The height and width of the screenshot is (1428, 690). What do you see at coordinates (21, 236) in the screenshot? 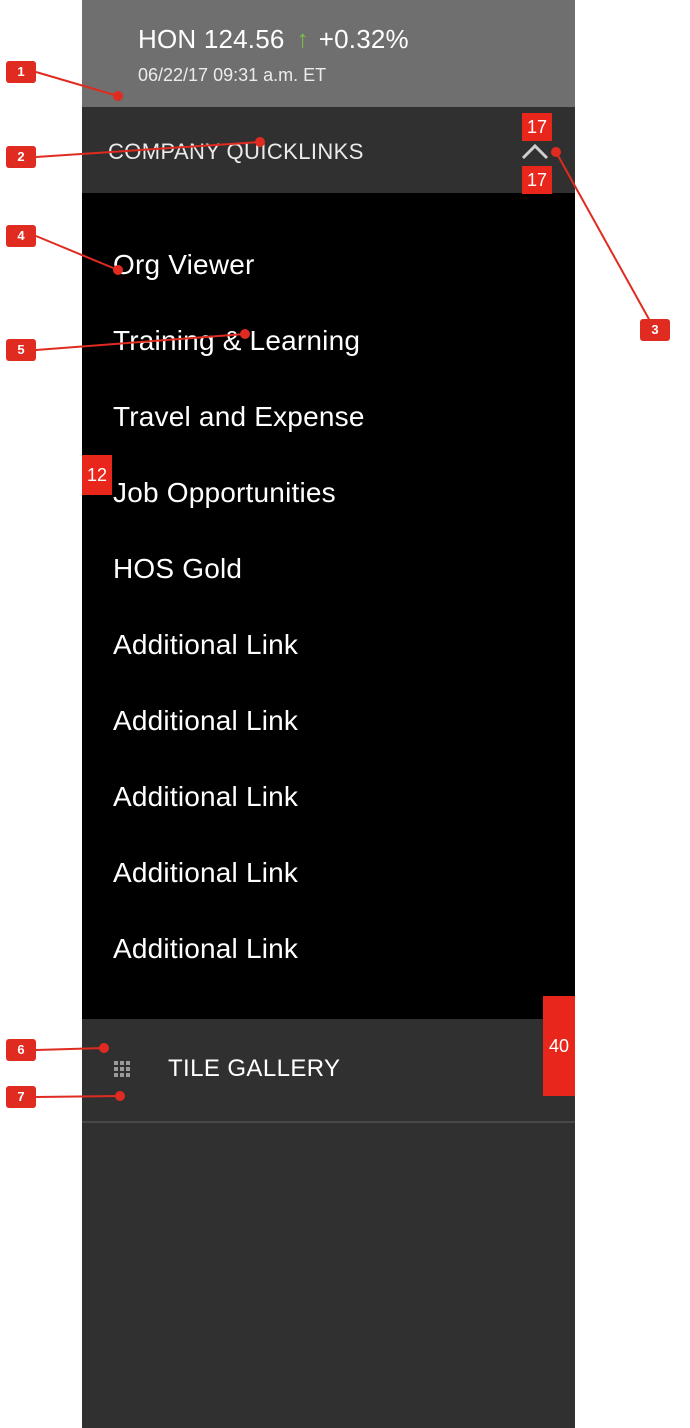
I see `callout-badge-4: 4` at bounding box center [21, 236].